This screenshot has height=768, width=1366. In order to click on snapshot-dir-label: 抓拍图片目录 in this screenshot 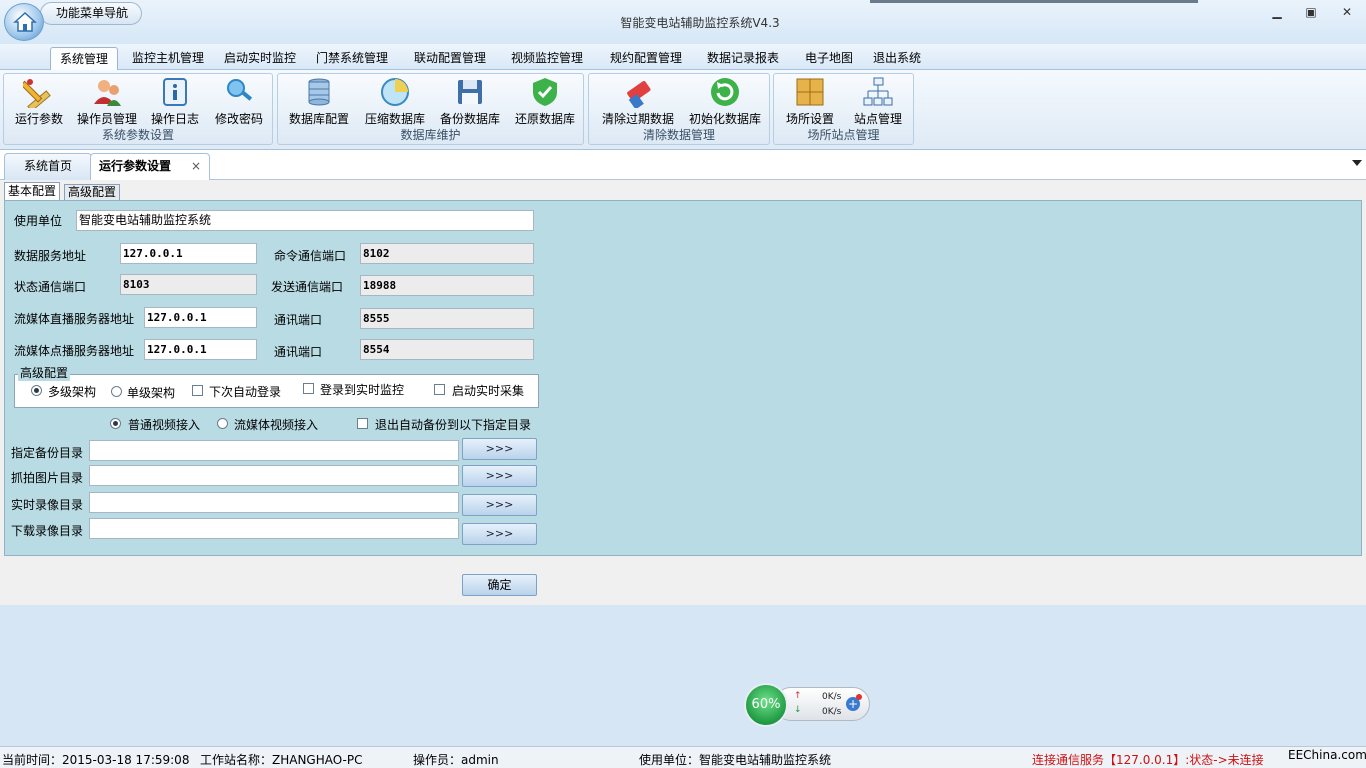, I will do `click(47, 478)`.